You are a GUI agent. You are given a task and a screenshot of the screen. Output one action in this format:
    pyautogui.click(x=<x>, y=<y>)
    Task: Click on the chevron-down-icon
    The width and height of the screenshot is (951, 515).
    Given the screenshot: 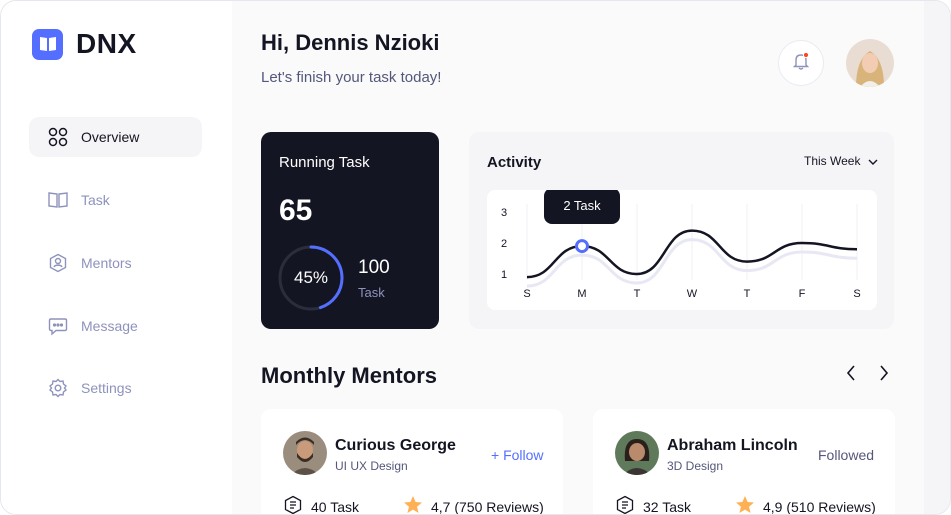 What is the action you would take?
    pyautogui.click(x=873, y=161)
    